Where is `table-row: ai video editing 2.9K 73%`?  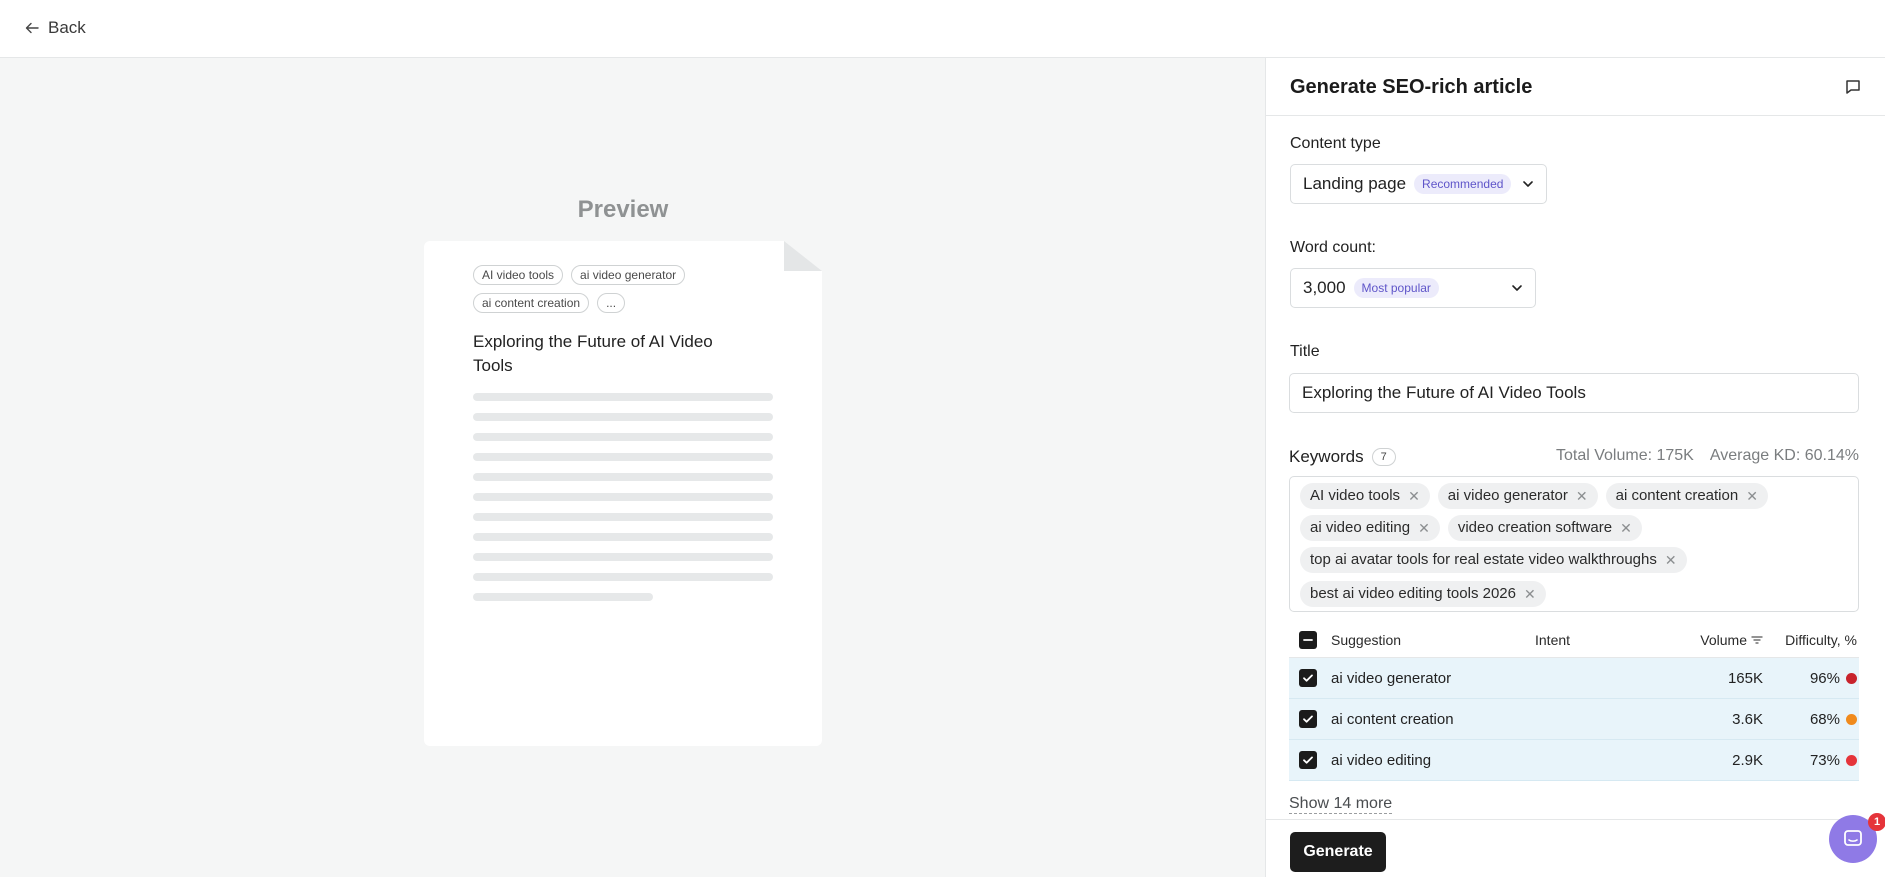 table-row: ai video editing 2.9K 73% is located at coordinates (1574, 760).